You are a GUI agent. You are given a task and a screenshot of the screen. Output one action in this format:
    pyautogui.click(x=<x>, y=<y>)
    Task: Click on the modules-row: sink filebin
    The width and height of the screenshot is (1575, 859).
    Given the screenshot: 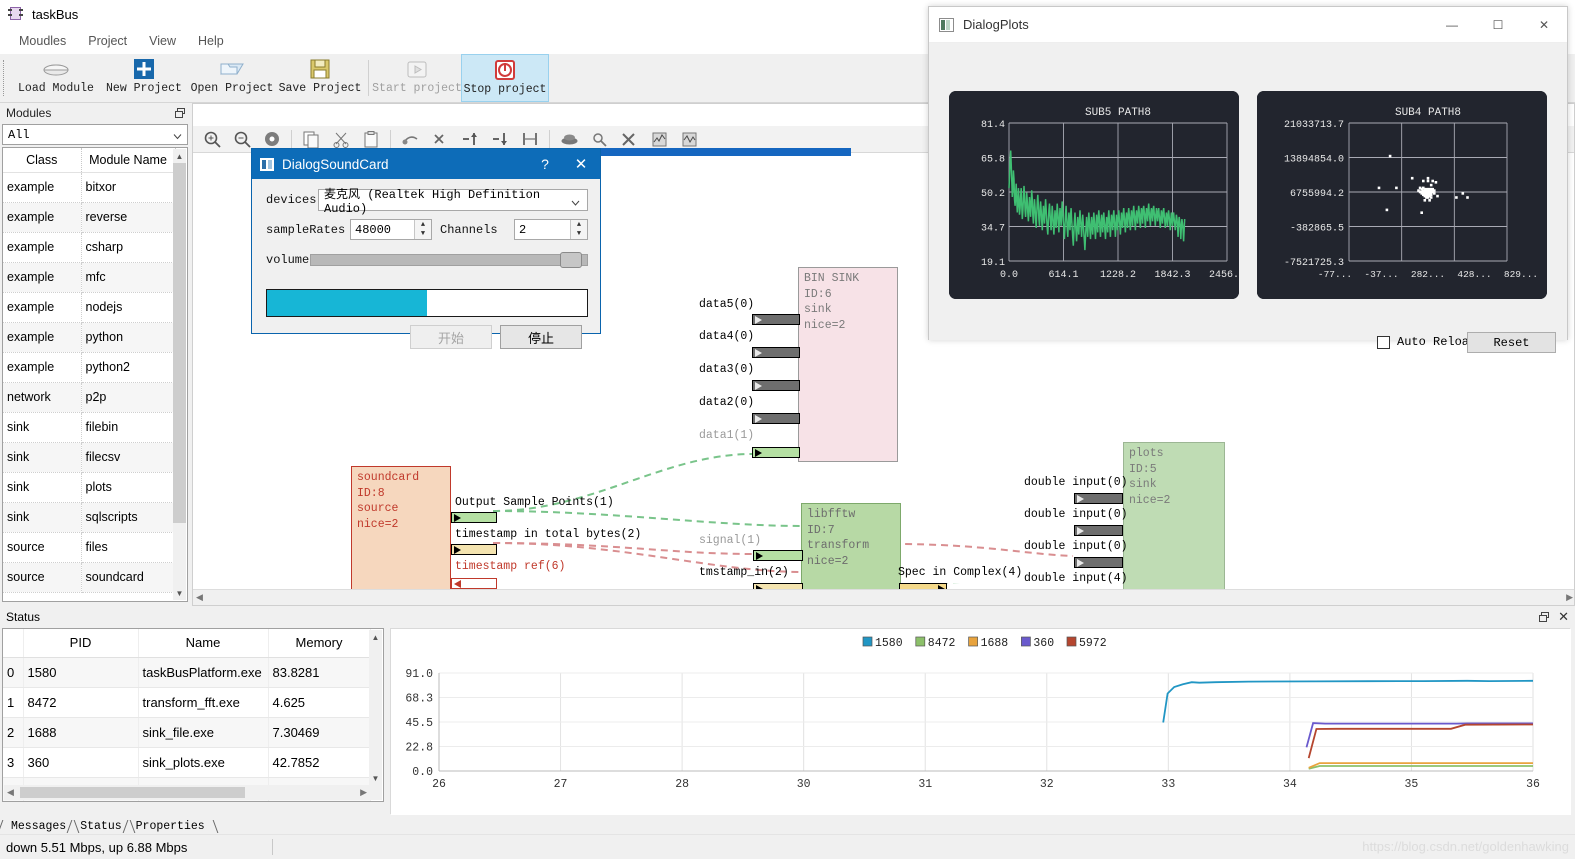 What is the action you would take?
    pyautogui.click(x=89, y=427)
    